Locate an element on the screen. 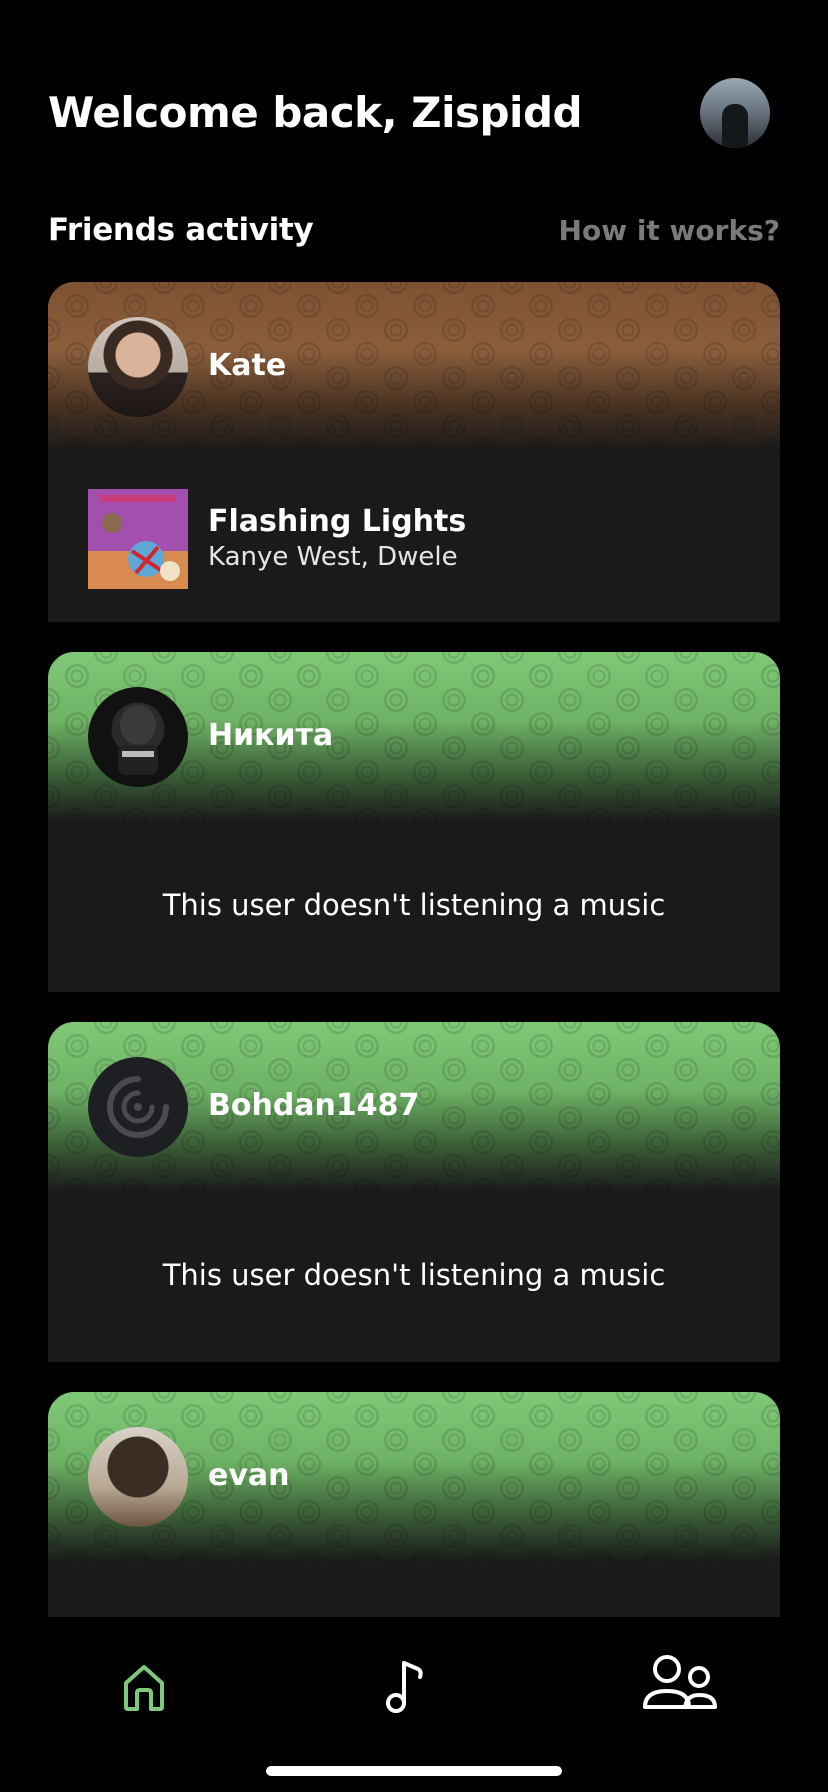 The width and height of the screenshot is (828, 1792). music-note-icon is located at coordinates (404, 1687).